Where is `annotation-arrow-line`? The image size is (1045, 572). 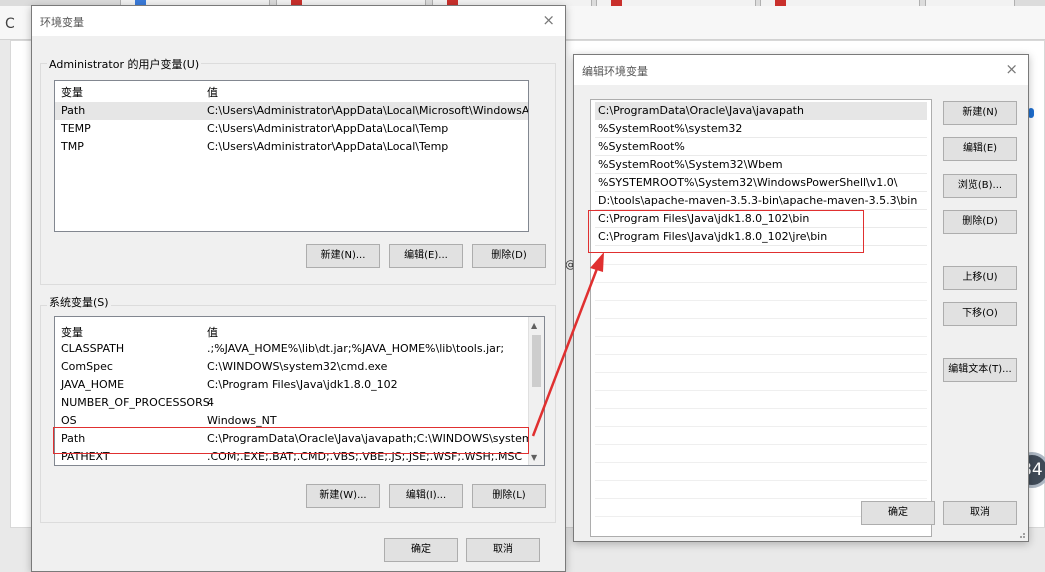 annotation-arrow-line is located at coordinates (565, 351).